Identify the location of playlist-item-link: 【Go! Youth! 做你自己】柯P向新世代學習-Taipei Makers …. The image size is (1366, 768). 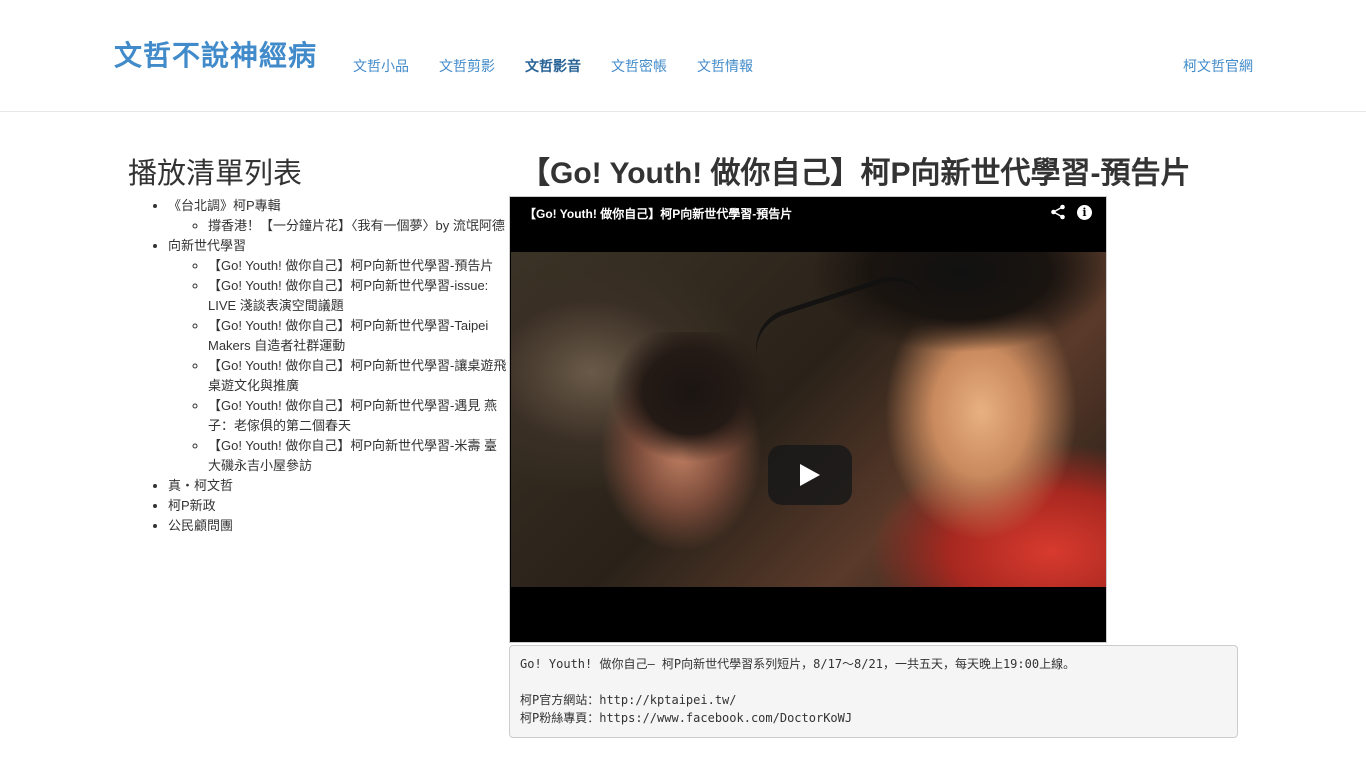
(348, 335).